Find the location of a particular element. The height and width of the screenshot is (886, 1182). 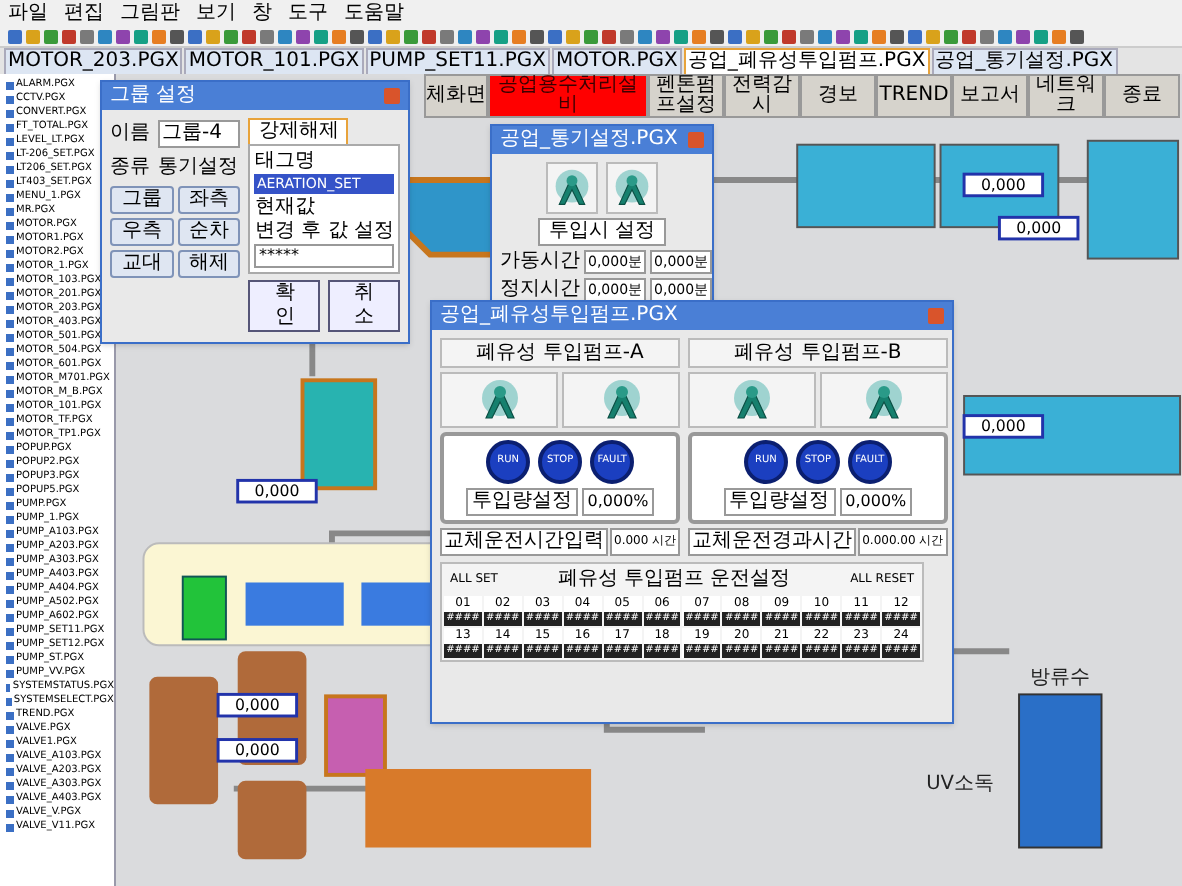

nav-button: 보고서 is located at coordinates (990, 96).